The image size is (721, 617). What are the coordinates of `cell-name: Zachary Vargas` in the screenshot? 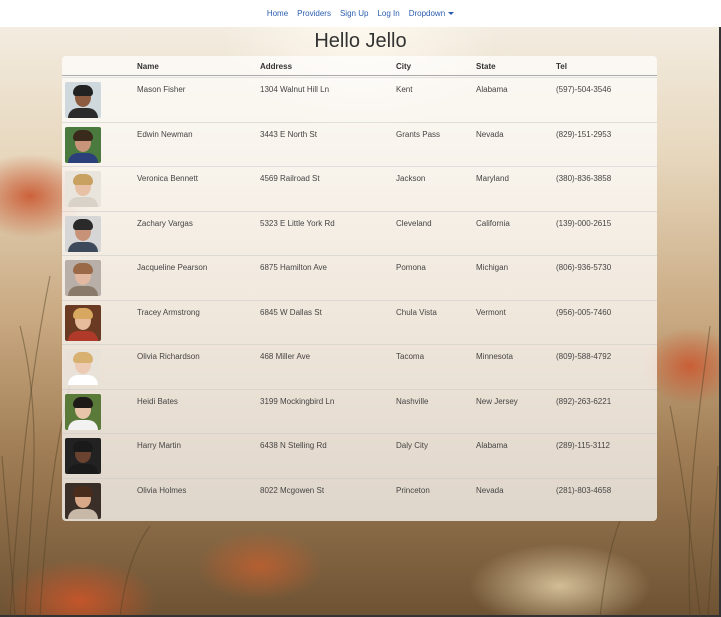 It's located at (165, 223).